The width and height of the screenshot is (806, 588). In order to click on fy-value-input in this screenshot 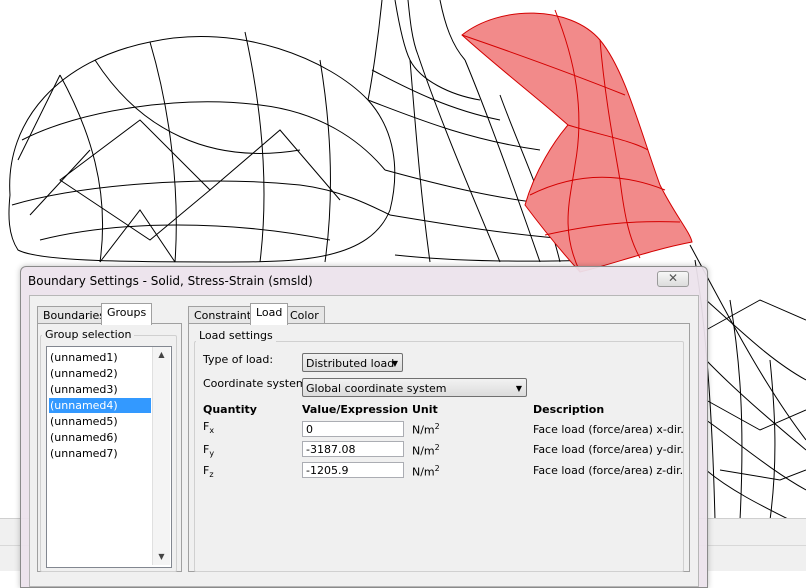, I will do `click(353, 449)`.